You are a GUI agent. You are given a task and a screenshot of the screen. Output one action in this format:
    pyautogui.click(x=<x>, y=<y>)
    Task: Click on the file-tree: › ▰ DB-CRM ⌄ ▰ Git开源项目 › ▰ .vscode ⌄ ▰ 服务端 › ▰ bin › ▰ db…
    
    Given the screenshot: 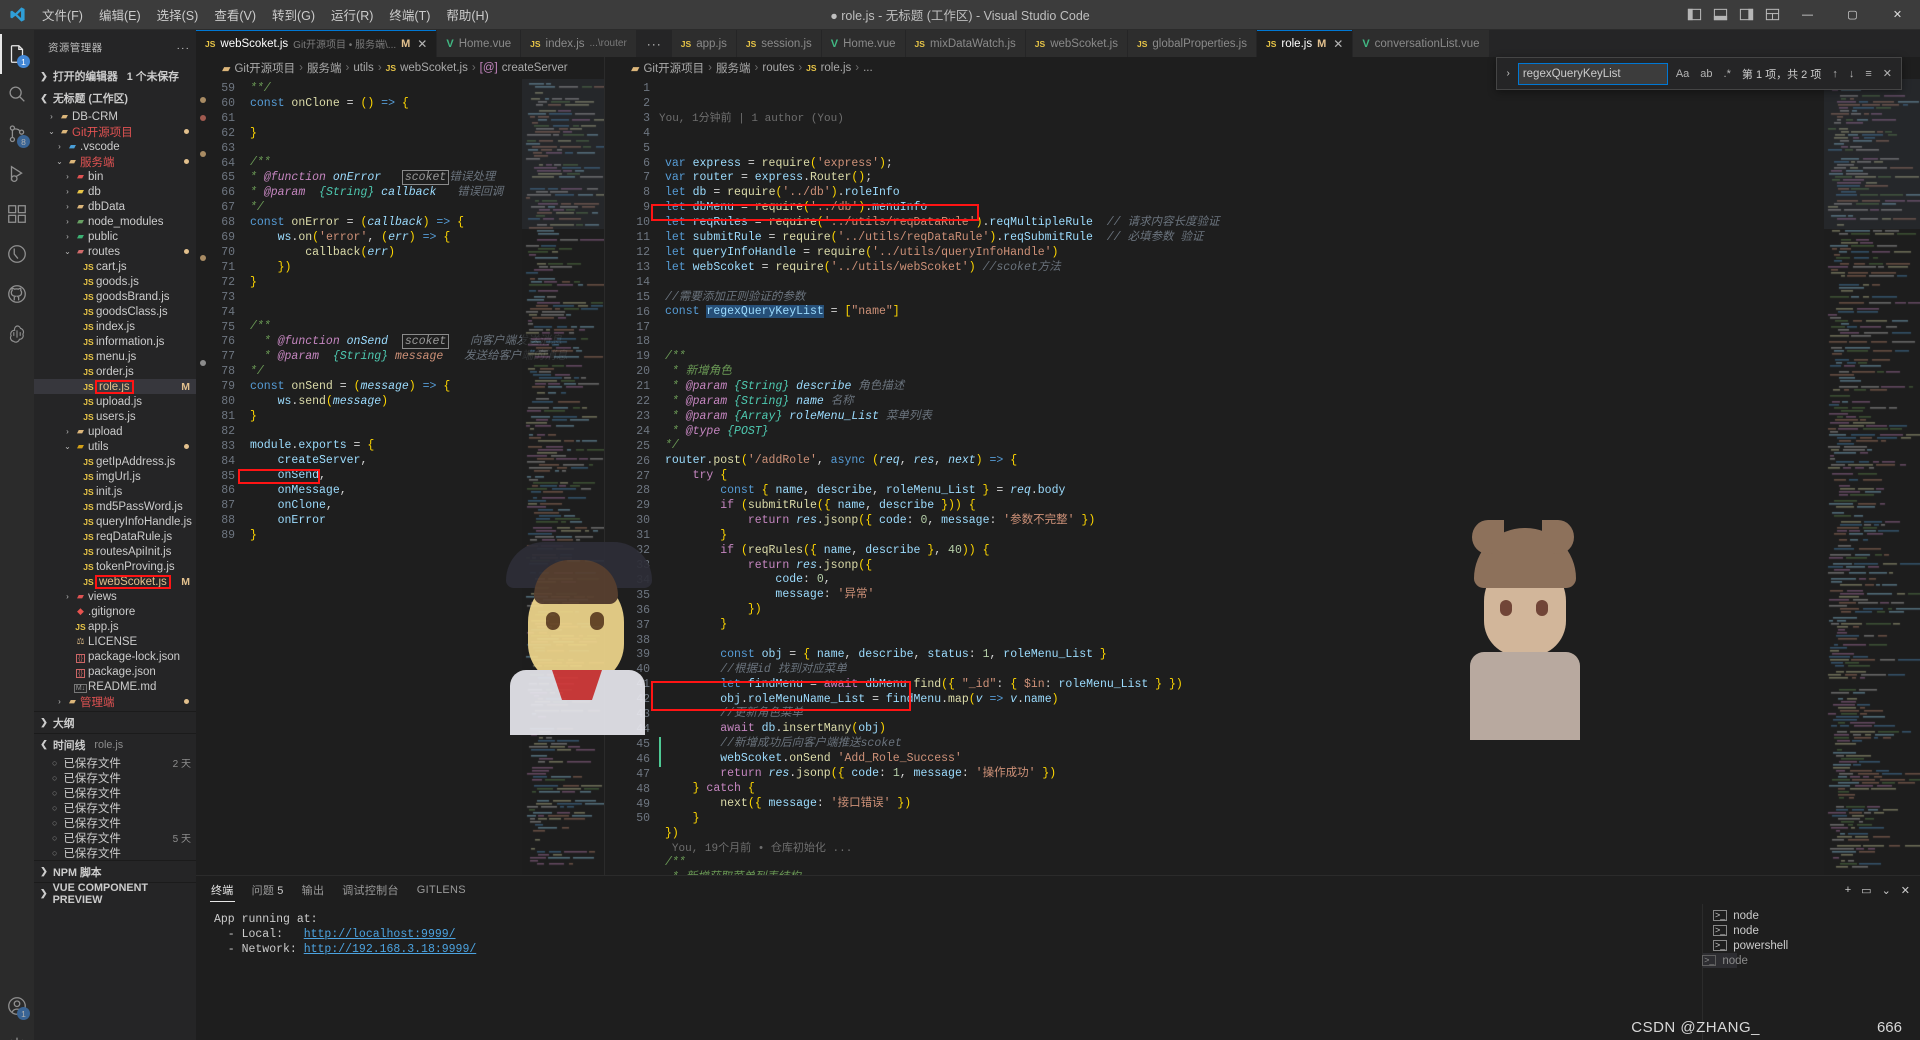 What is the action you would take?
    pyautogui.click(x=115, y=409)
    